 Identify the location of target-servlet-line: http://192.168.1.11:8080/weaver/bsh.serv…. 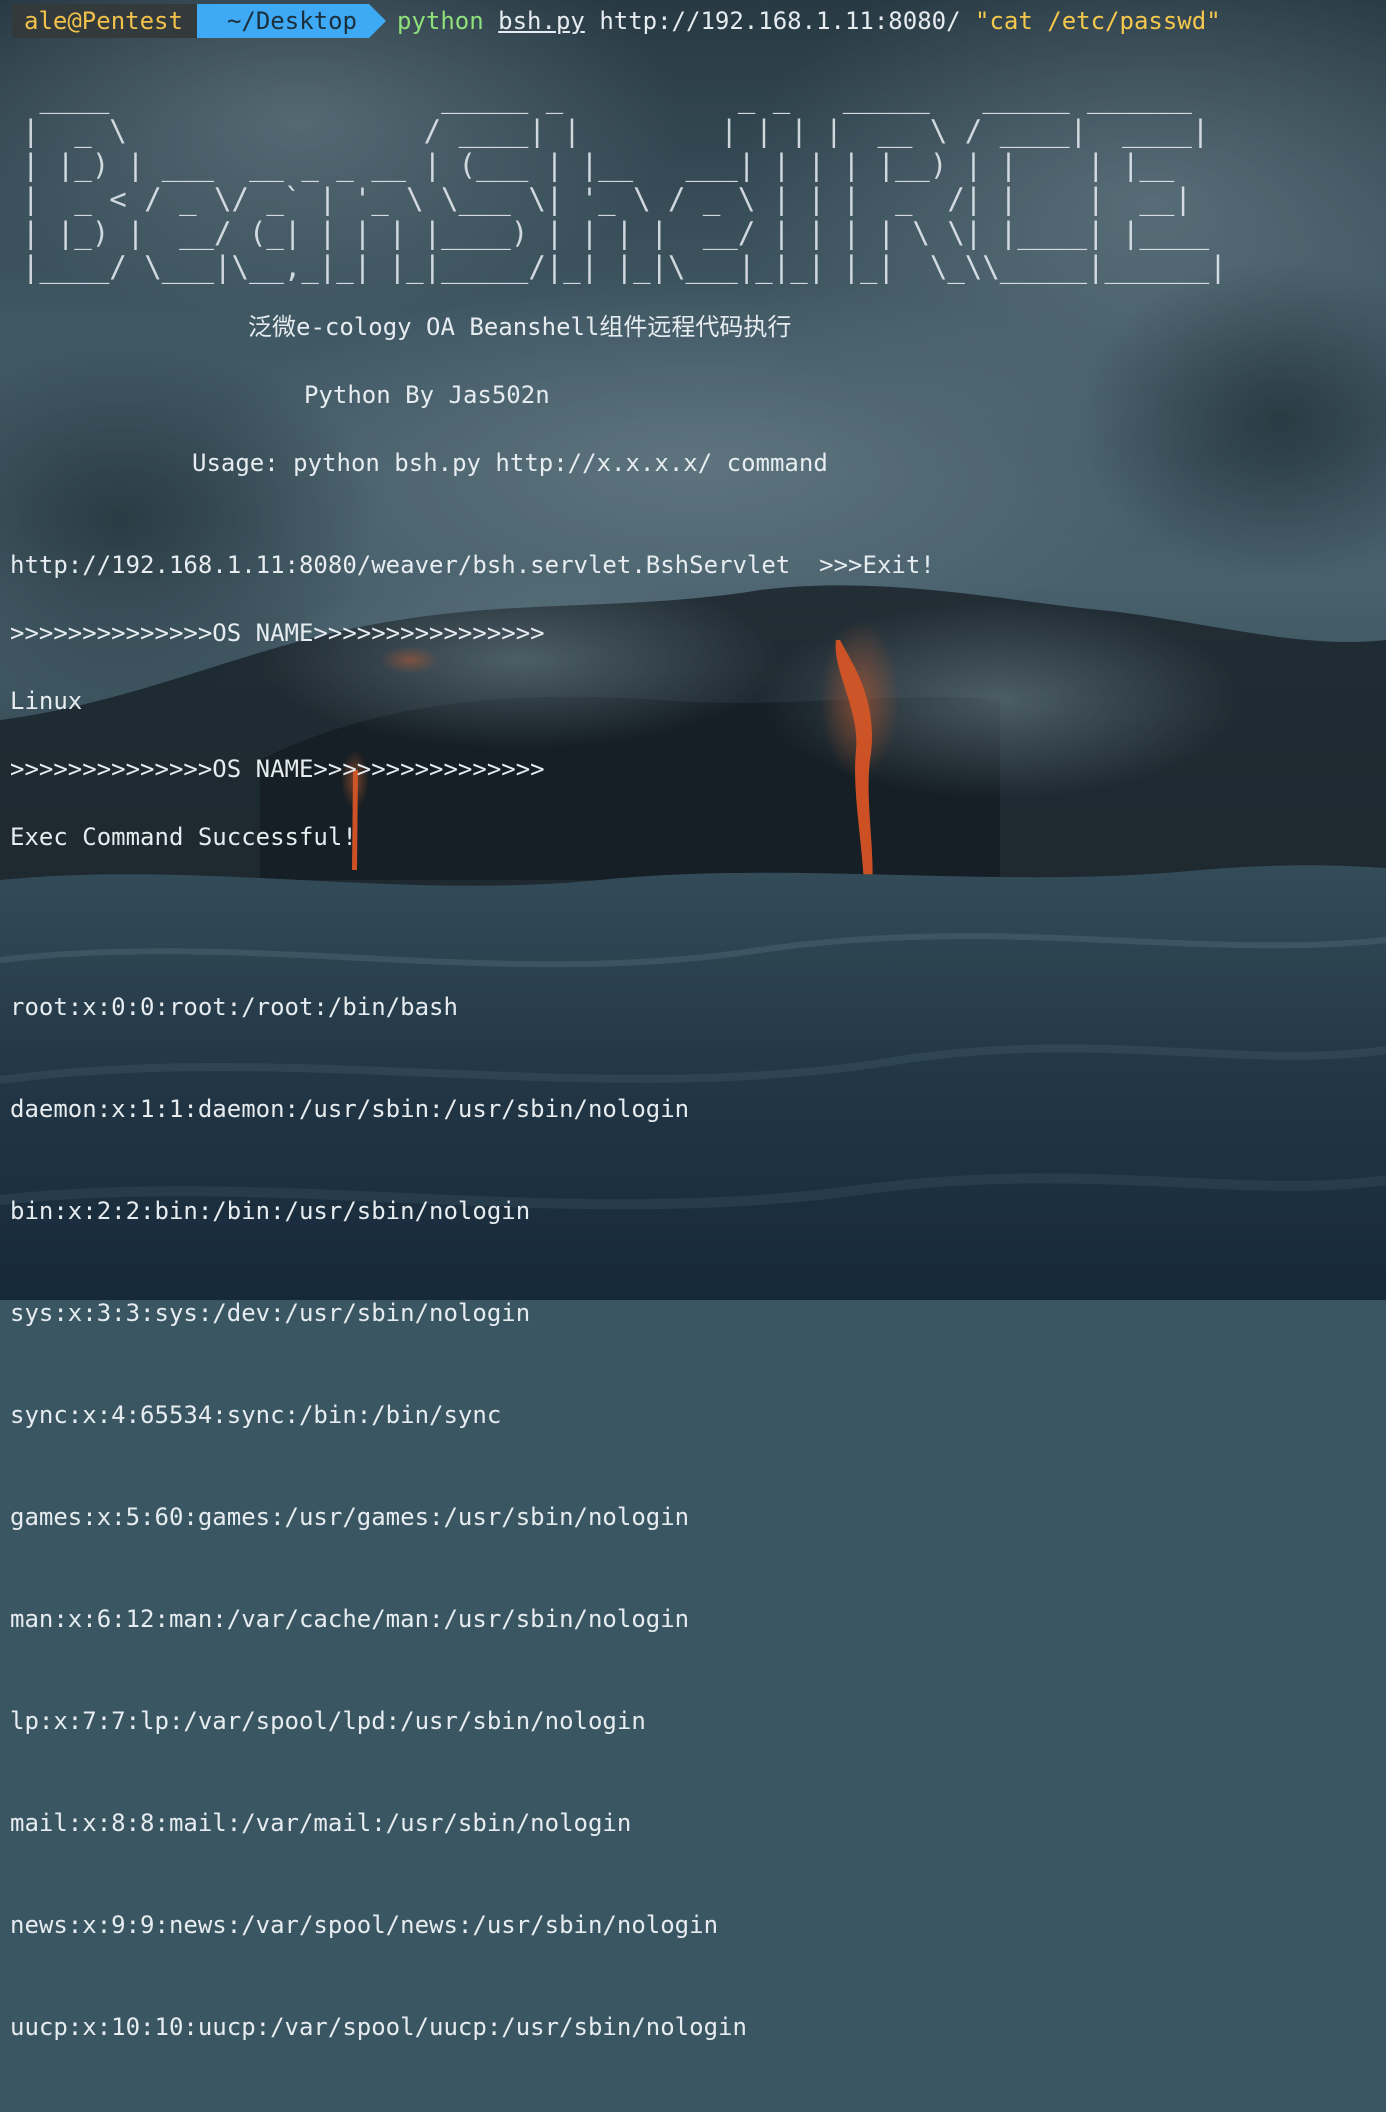
(472, 565).